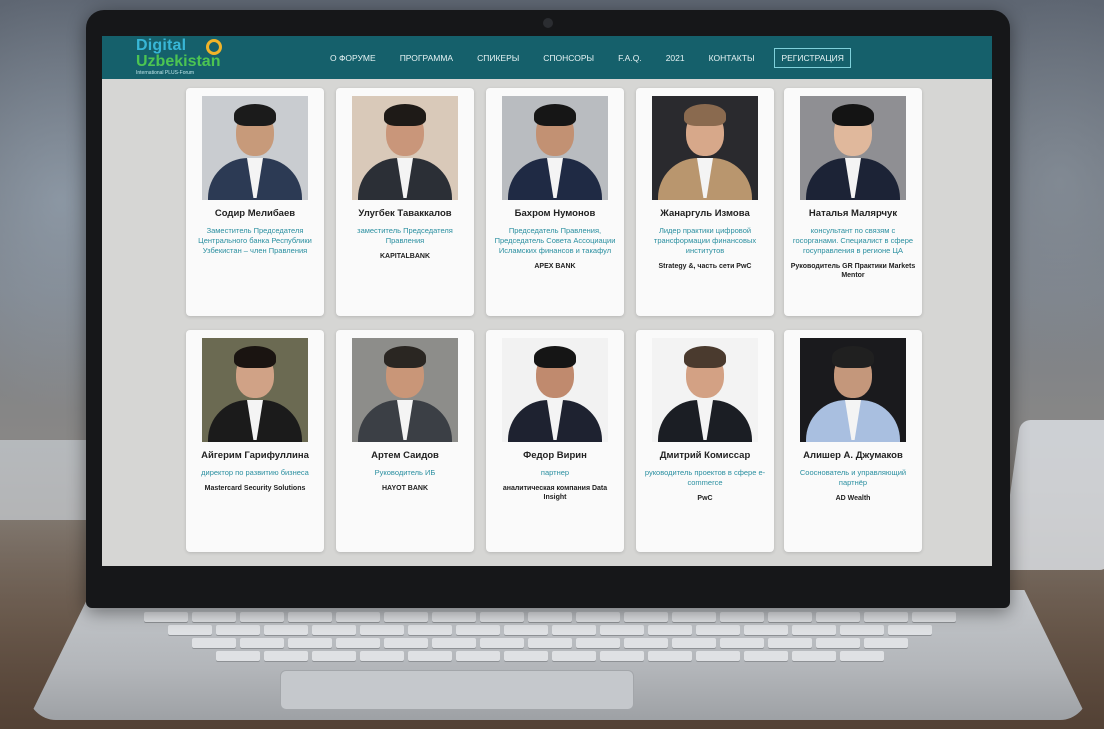 This screenshot has height=729, width=1104. Describe the element at coordinates (675, 58) in the screenshot. I see `nav-item-2021: 2021` at that location.